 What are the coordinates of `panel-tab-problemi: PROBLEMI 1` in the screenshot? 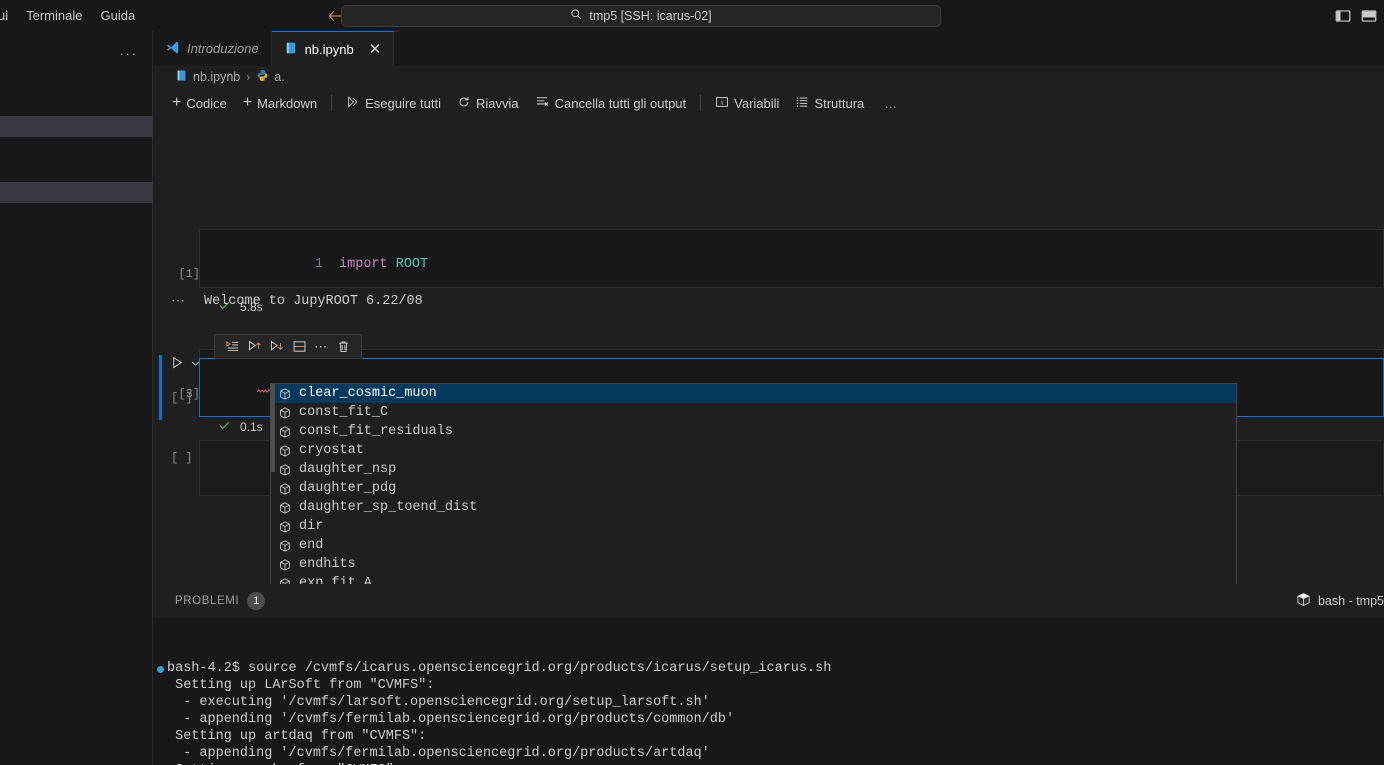 It's located at (209, 601).